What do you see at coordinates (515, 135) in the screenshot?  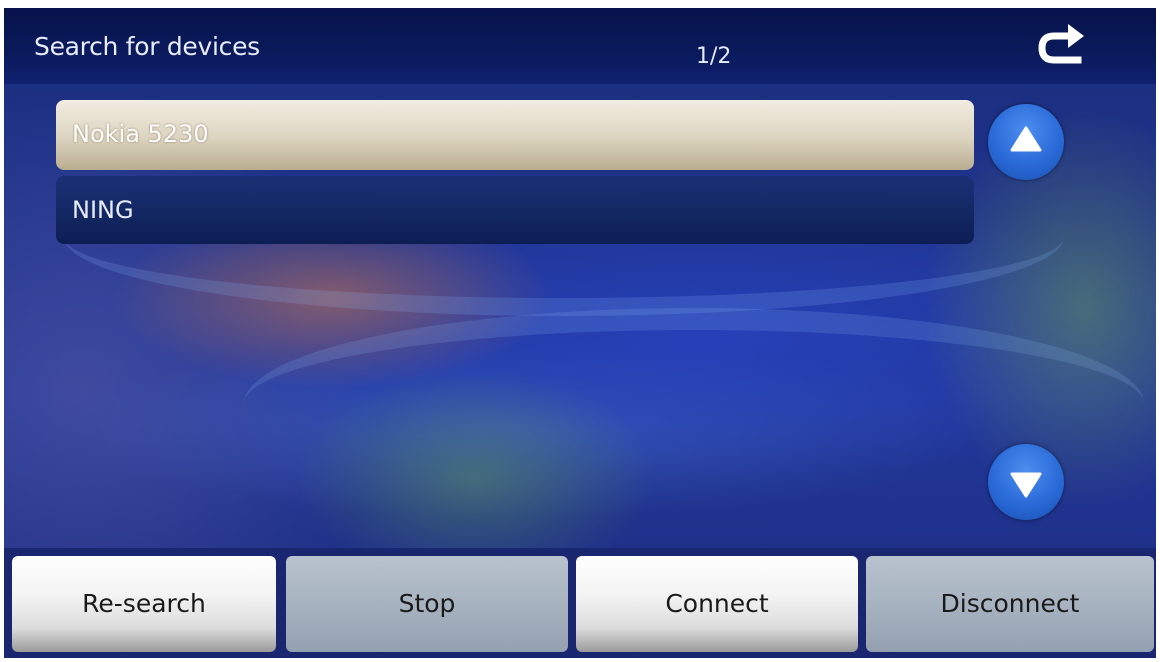 I see `device-list-item: Nokia 5230` at bounding box center [515, 135].